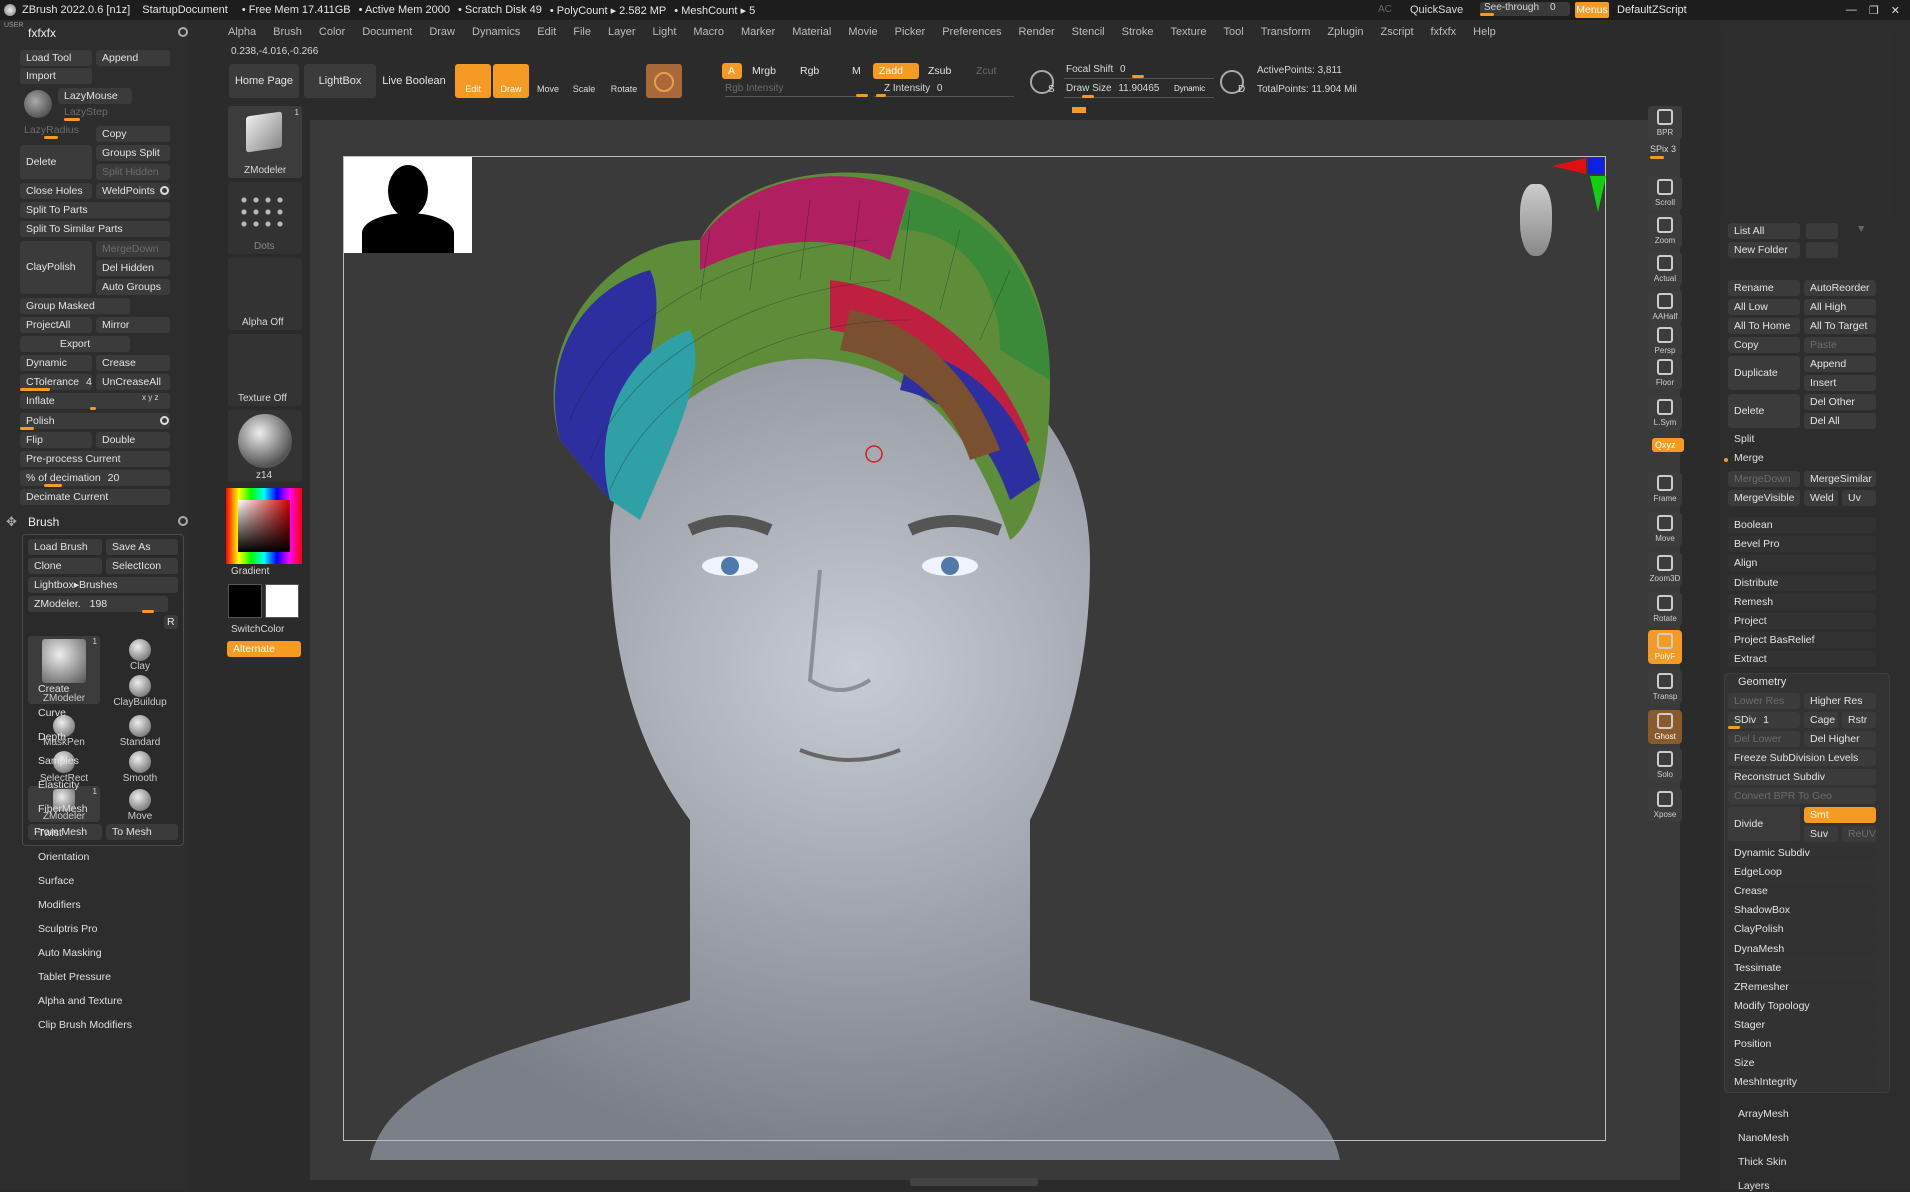 This screenshot has width=1910, height=1192. What do you see at coordinates (56, 363) in the screenshot?
I see `dynamic-button: Dynamic` at bounding box center [56, 363].